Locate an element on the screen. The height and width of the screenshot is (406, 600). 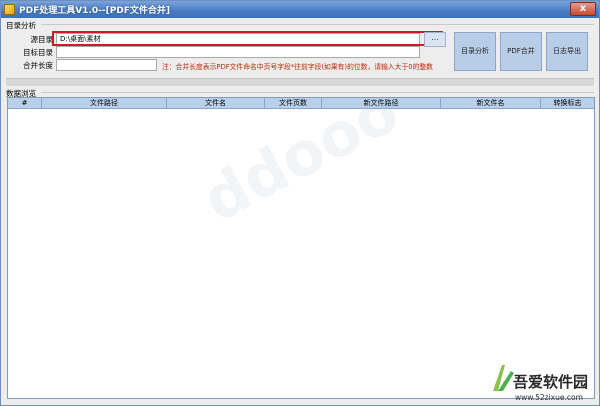
target-dir-input is located at coordinates (238, 52).